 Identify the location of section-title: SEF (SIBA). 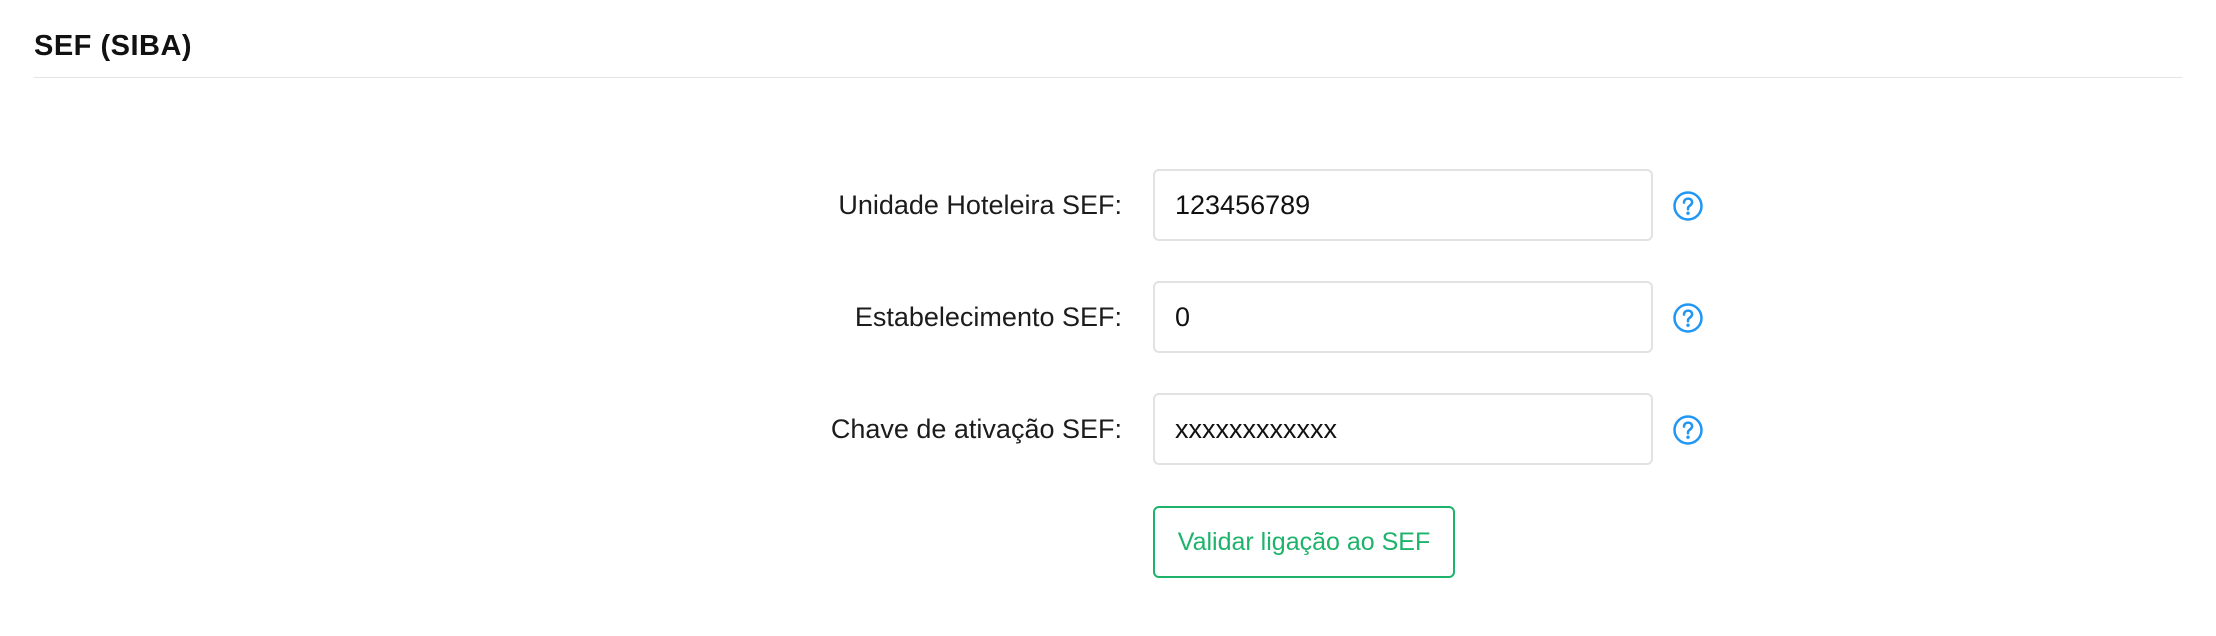
(113, 46).